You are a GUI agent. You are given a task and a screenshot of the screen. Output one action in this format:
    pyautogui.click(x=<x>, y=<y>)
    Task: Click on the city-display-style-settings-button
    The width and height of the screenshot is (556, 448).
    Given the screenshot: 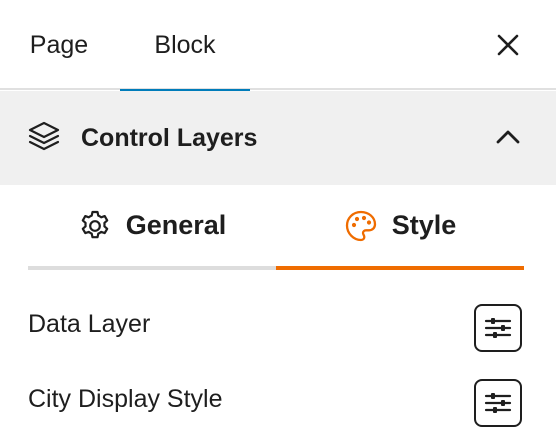 What is the action you would take?
    pyautogui.click(x=498, y=403)
    